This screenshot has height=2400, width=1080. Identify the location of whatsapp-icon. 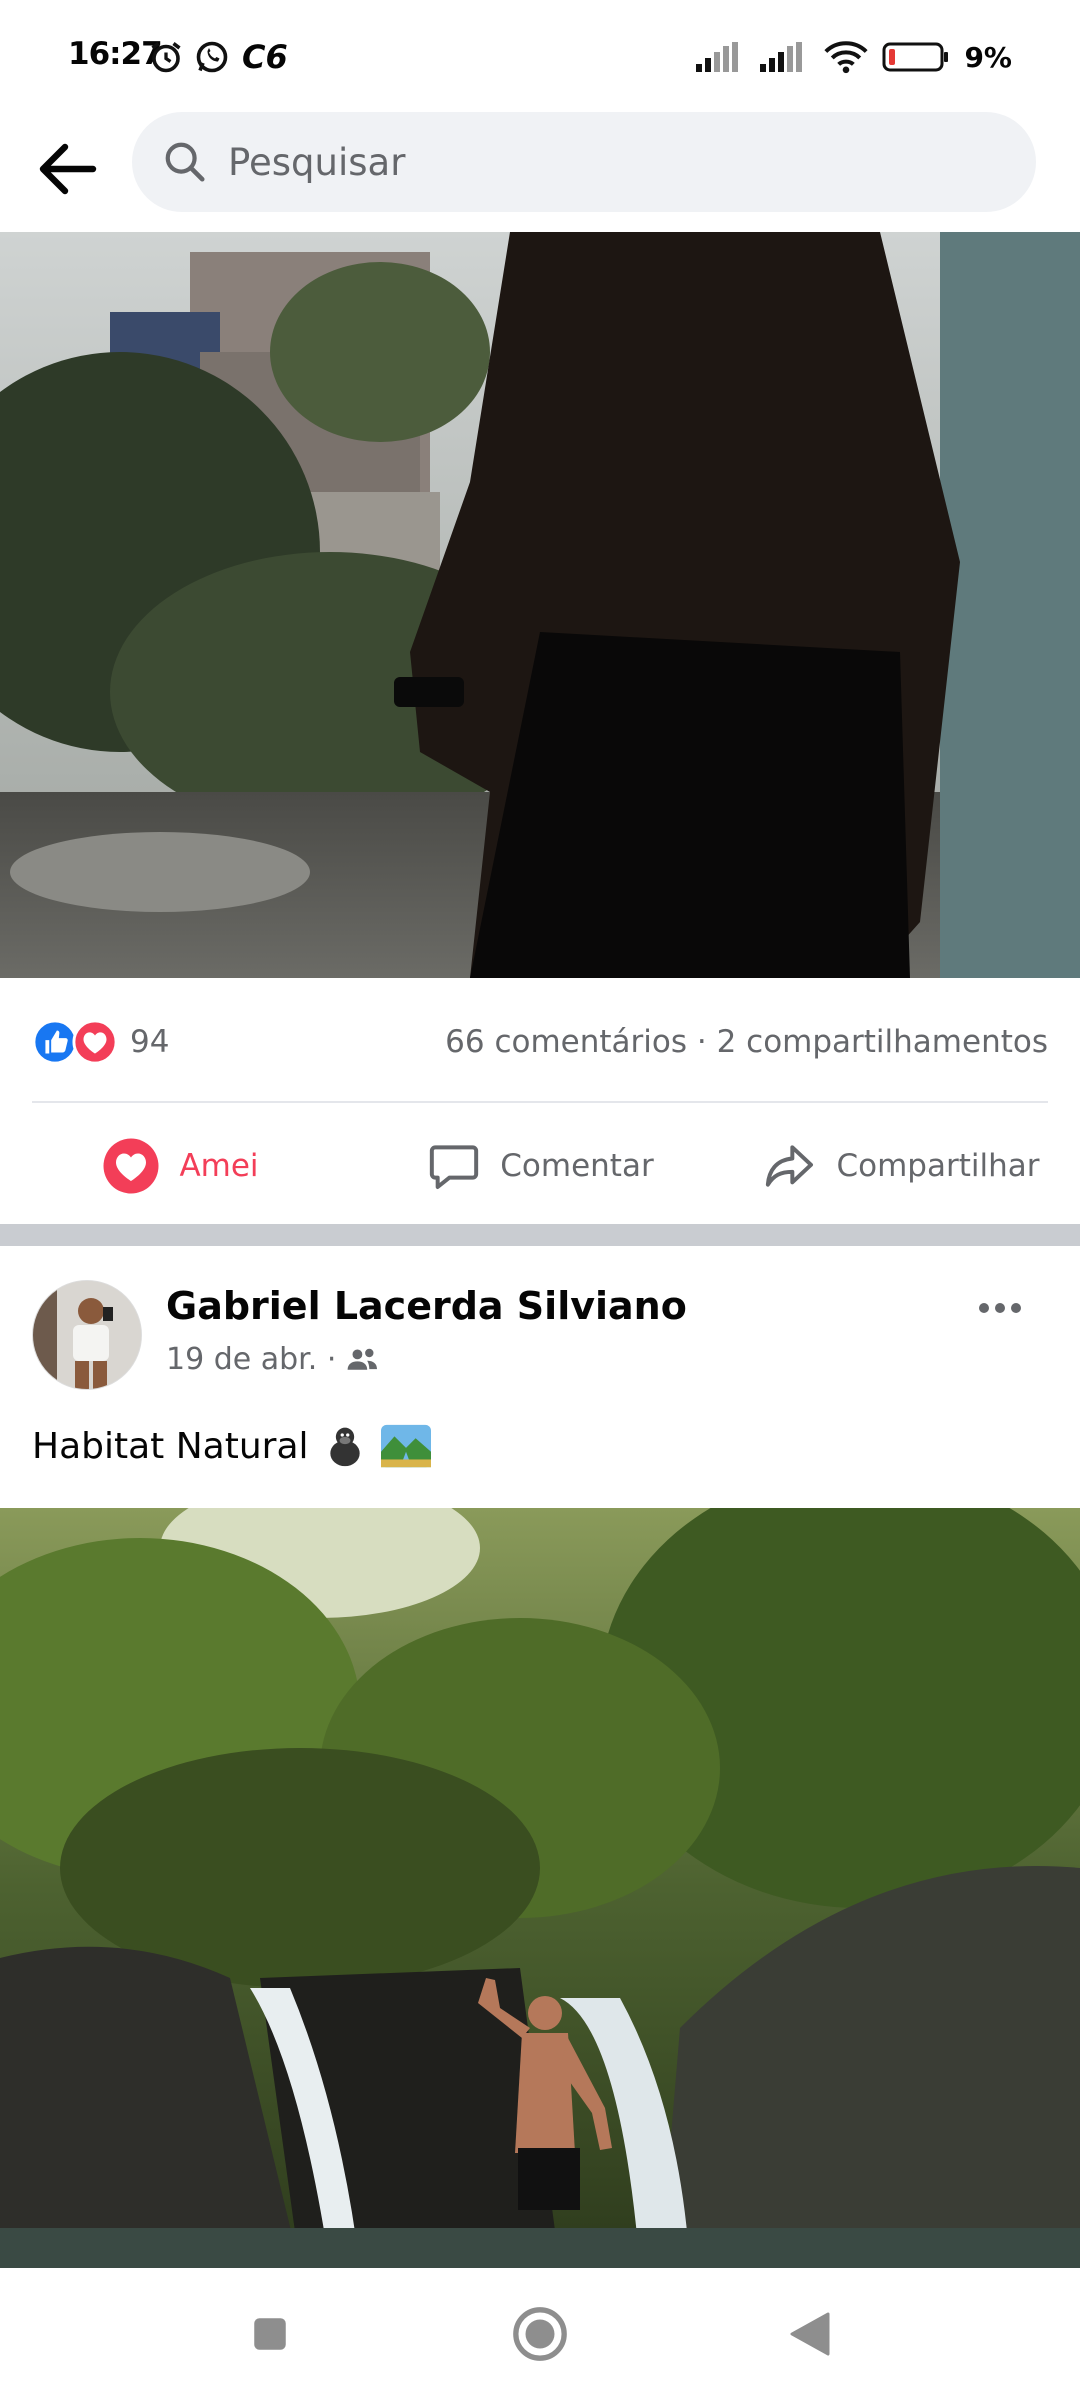
(212, 57).